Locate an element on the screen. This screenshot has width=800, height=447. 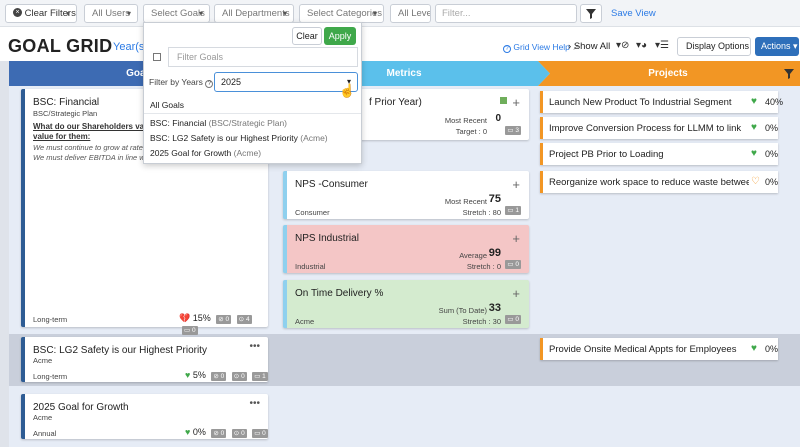
metric-label: Most Recent is located at coordinates (465, 201).